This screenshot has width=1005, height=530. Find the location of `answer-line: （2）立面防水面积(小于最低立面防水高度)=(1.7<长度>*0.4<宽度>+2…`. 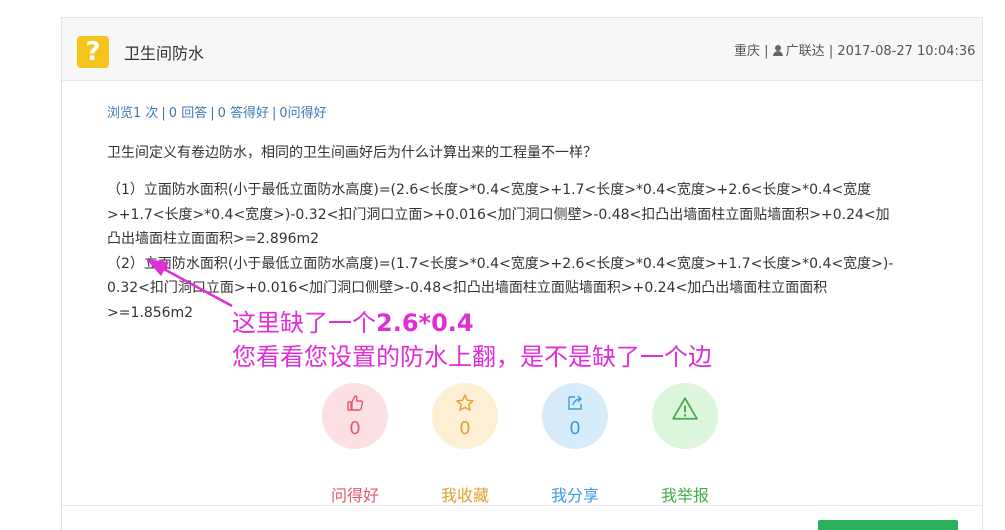

answer-line: （2）立面防水面积(小于最低立面防水高度)=(1.7<长度>*0.4<宽度>+2… is located at coordinates (500, 263).